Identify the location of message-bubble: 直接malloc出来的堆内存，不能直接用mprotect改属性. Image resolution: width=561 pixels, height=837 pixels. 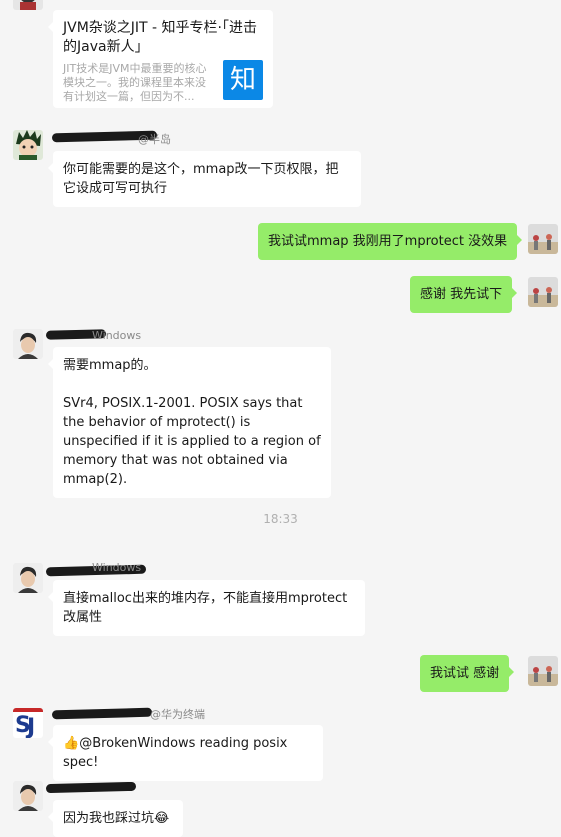
(206, 608).